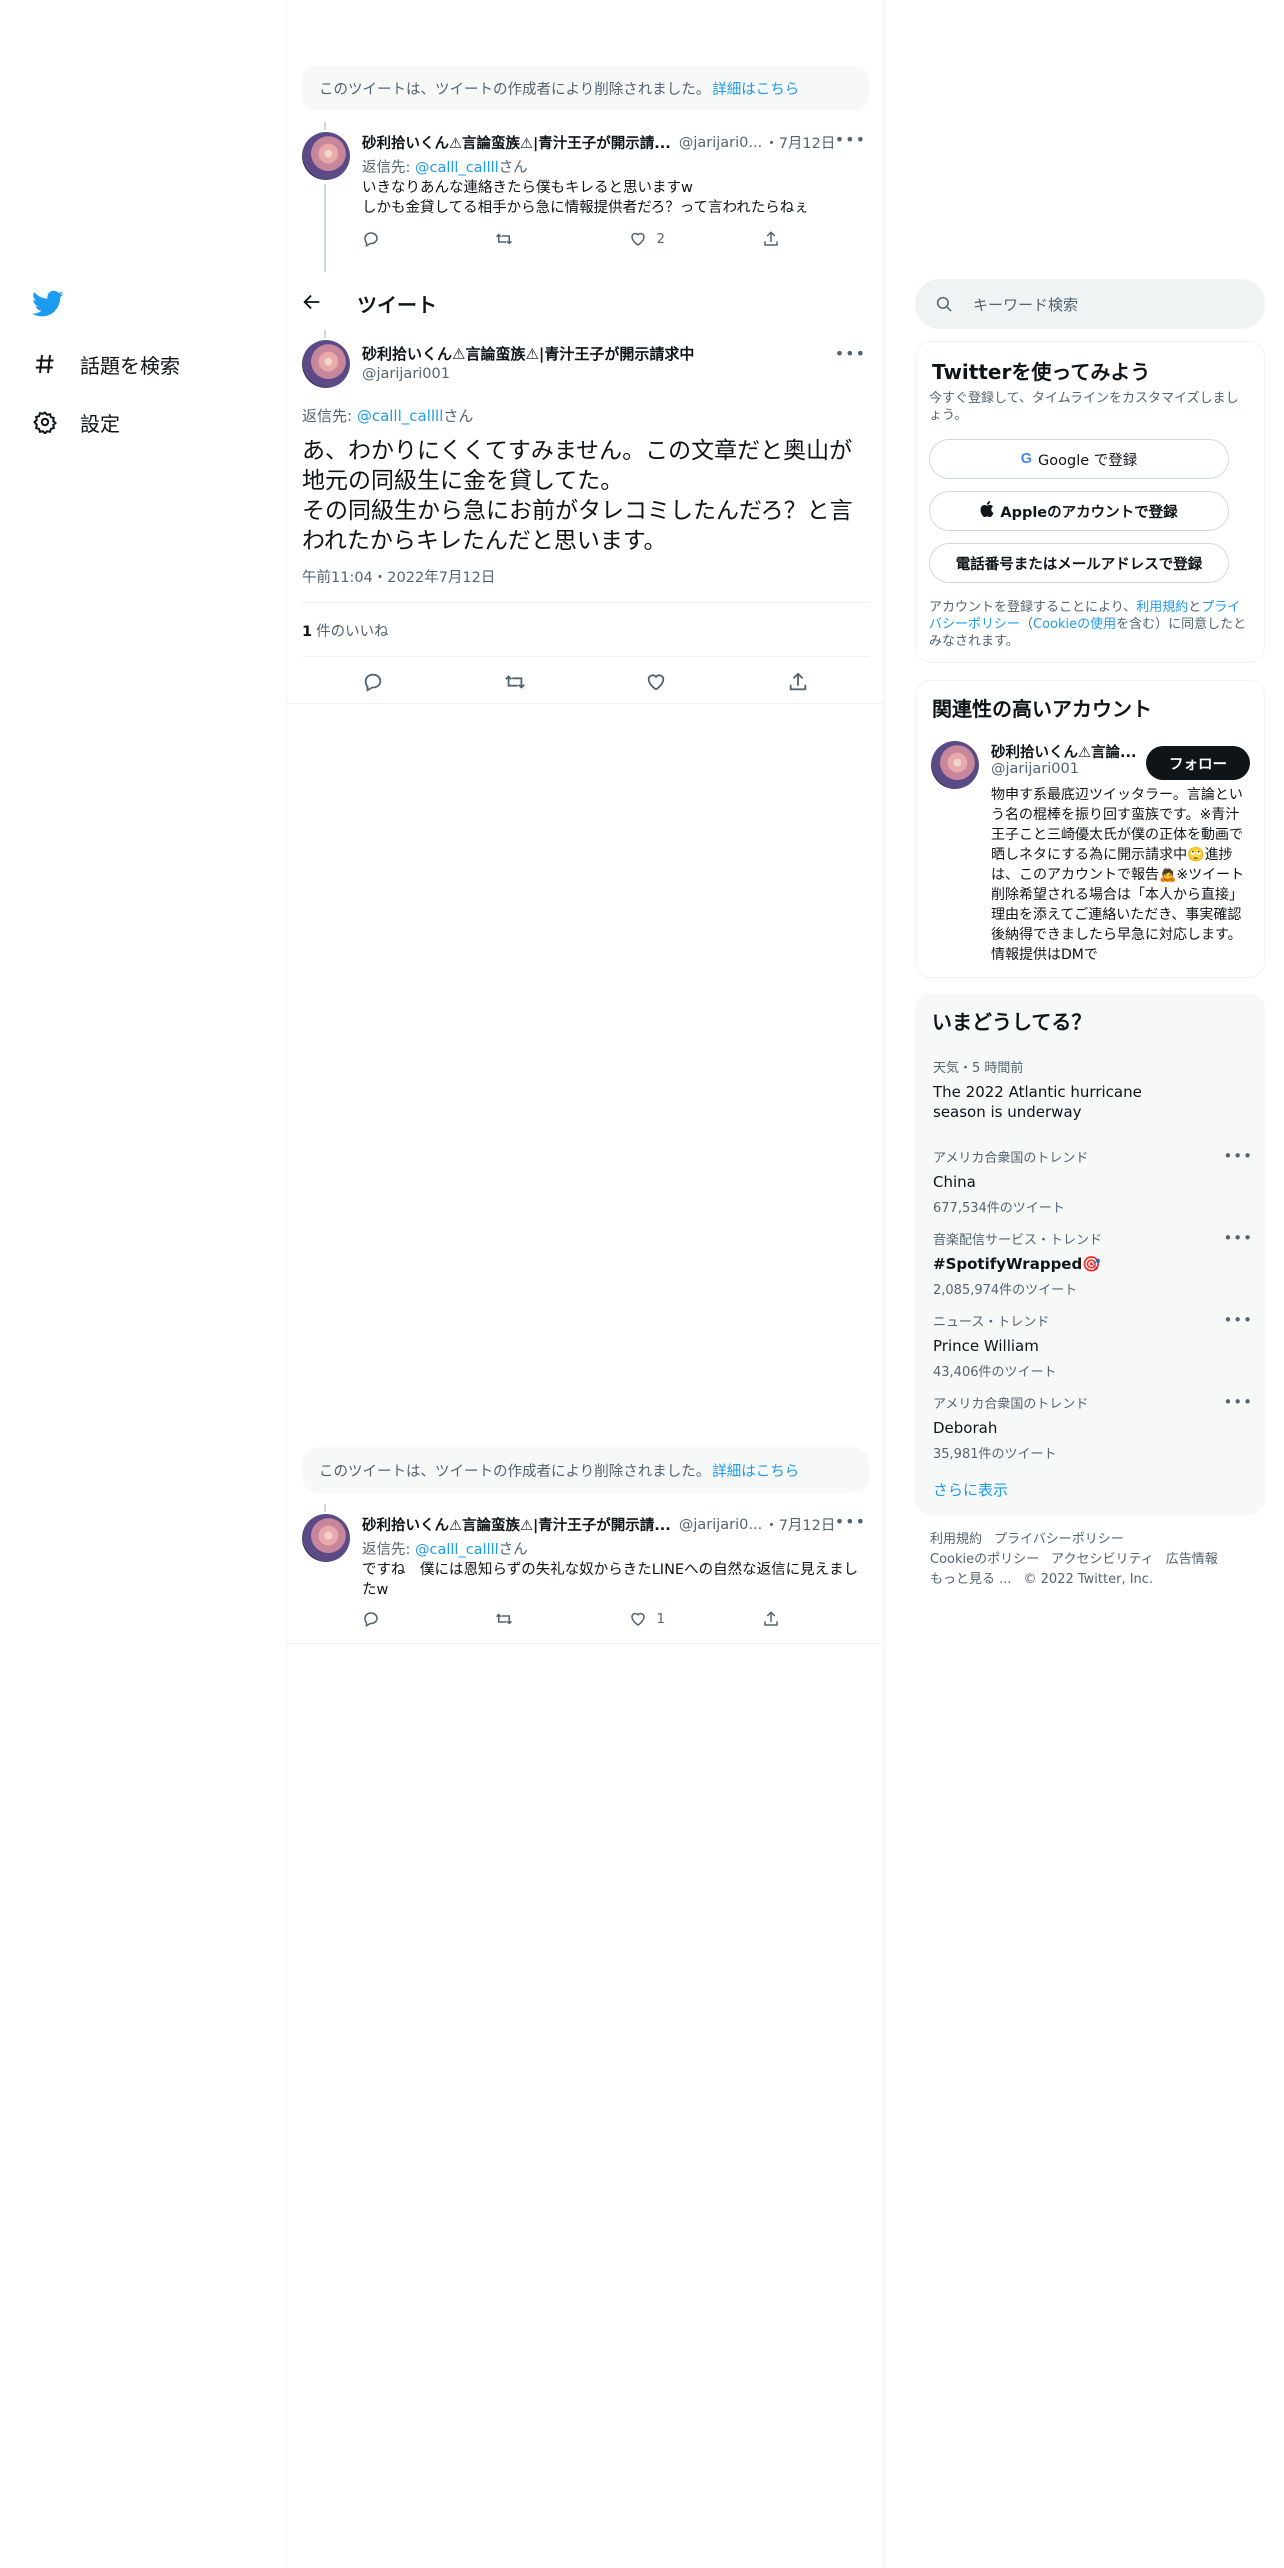 This screenshot has width=1284, height=2568. I want to click on author-name: 砂利拾いくん⚠言論蛮族⚠|青汁王子が開示請求中, so click(528, 353).